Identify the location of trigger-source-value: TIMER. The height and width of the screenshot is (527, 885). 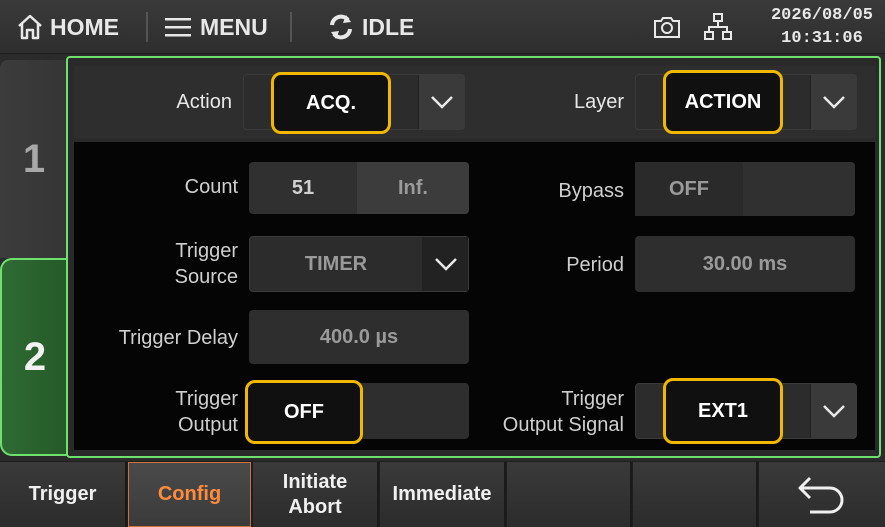
(336, 264).